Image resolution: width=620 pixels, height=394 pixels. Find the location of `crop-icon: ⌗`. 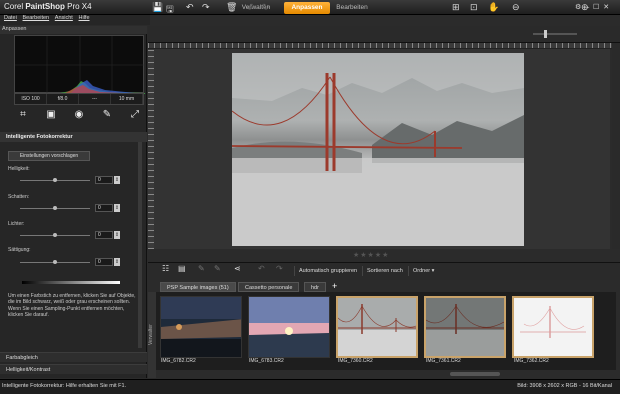

crop-icon: ⌗ is located at coordinates (23, 115).